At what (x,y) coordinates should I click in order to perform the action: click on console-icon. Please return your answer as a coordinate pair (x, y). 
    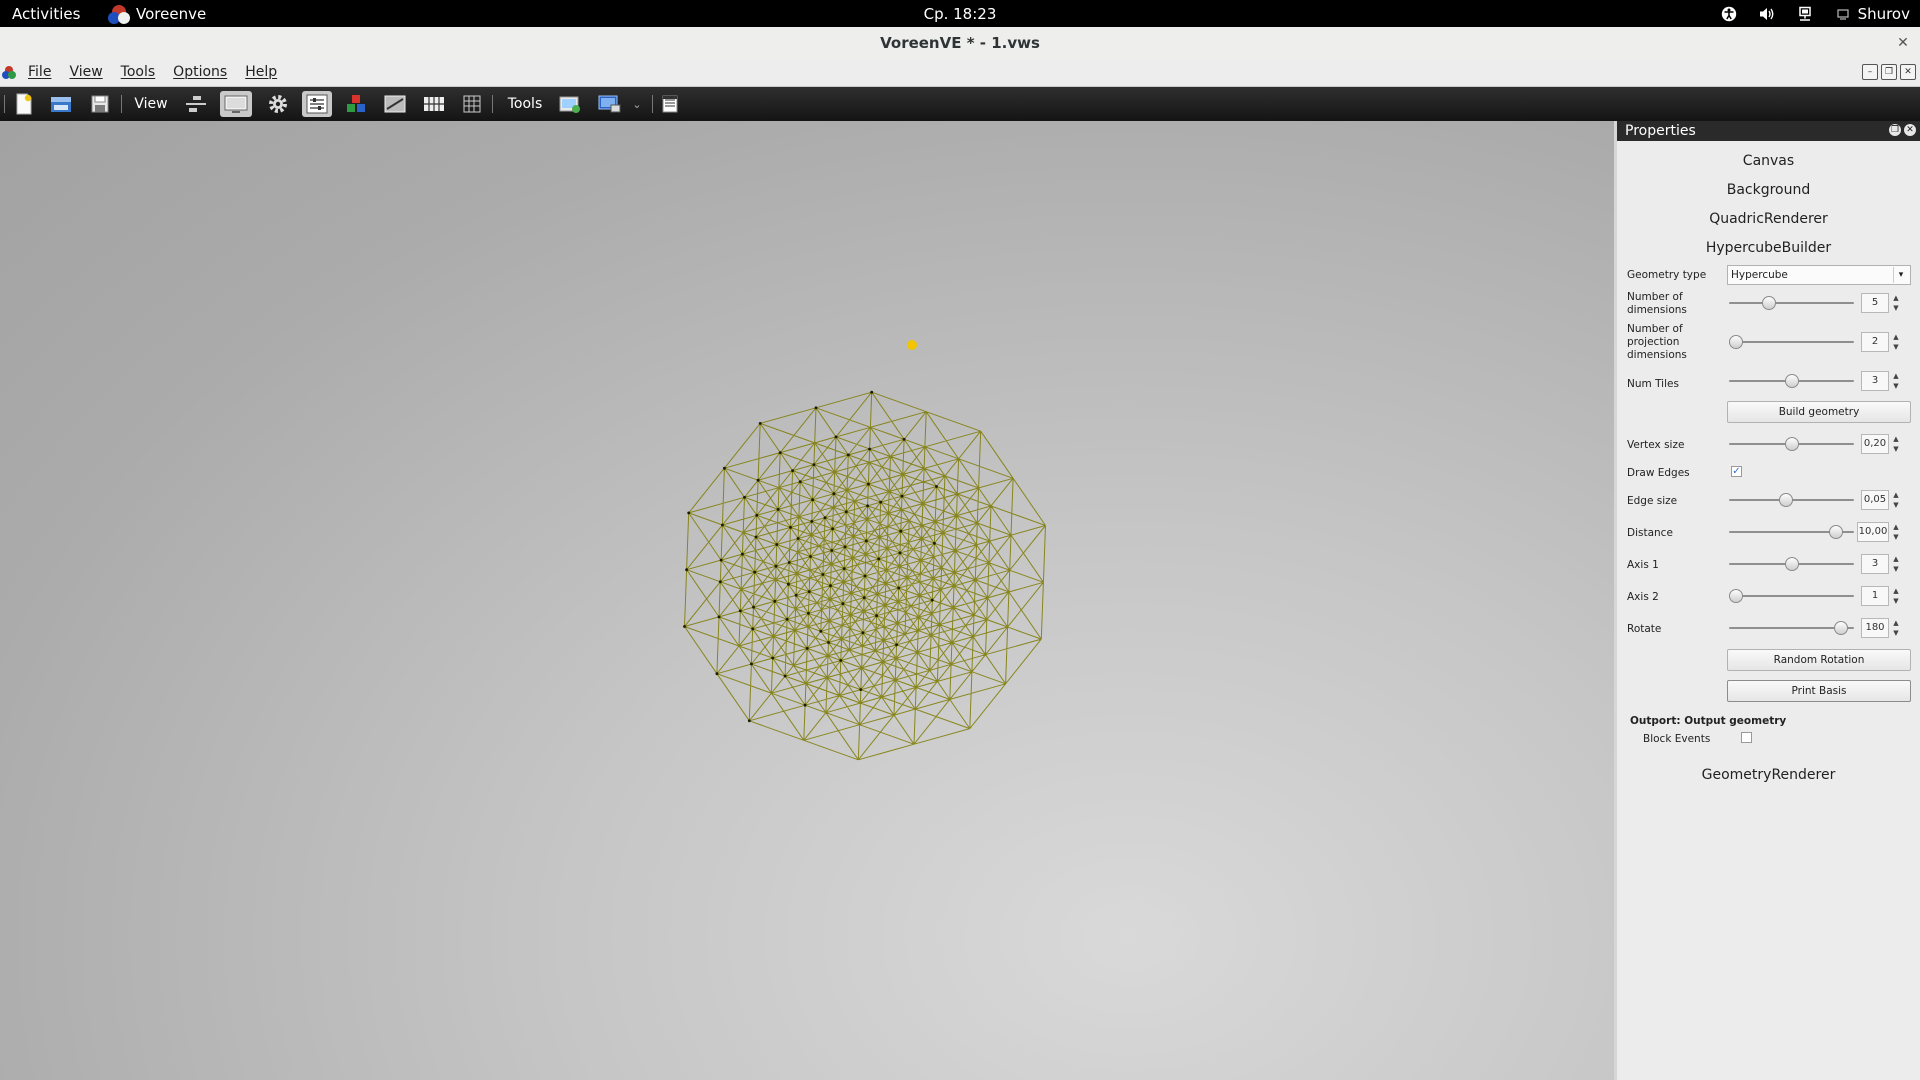
    Looking at the image, I should click on (395, 104).